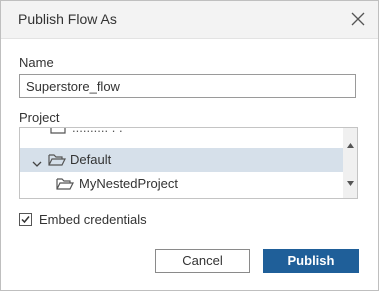 The image size is (379, 291). What do you see at coordinates (350, 182) in the screenshot?
I see `scroll-down-icon` at bounding box center [350, 182].